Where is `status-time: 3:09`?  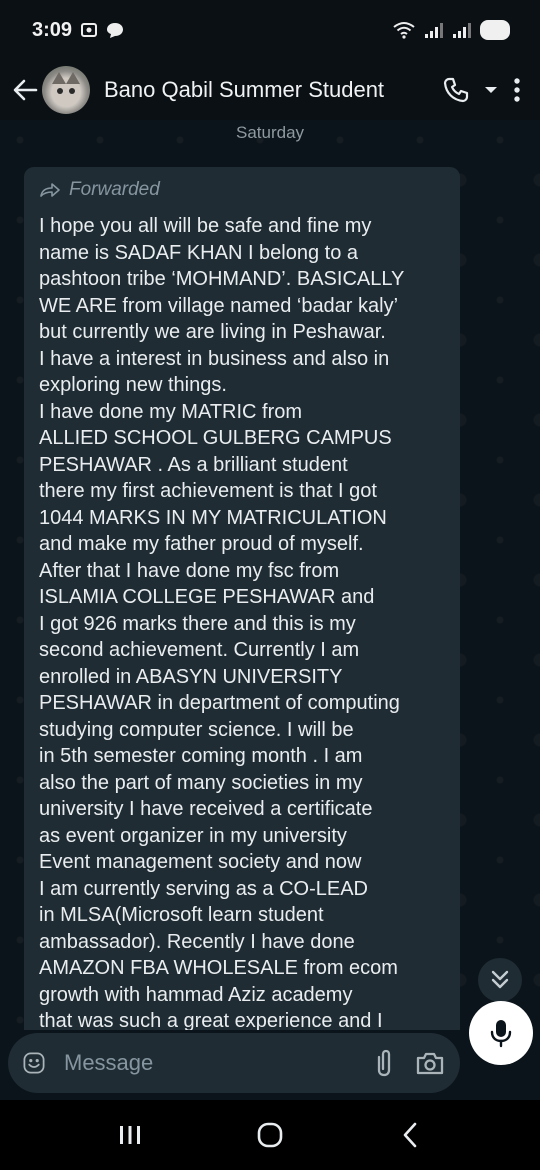 status-time: 3:09 is located at coordinates (52, 29).